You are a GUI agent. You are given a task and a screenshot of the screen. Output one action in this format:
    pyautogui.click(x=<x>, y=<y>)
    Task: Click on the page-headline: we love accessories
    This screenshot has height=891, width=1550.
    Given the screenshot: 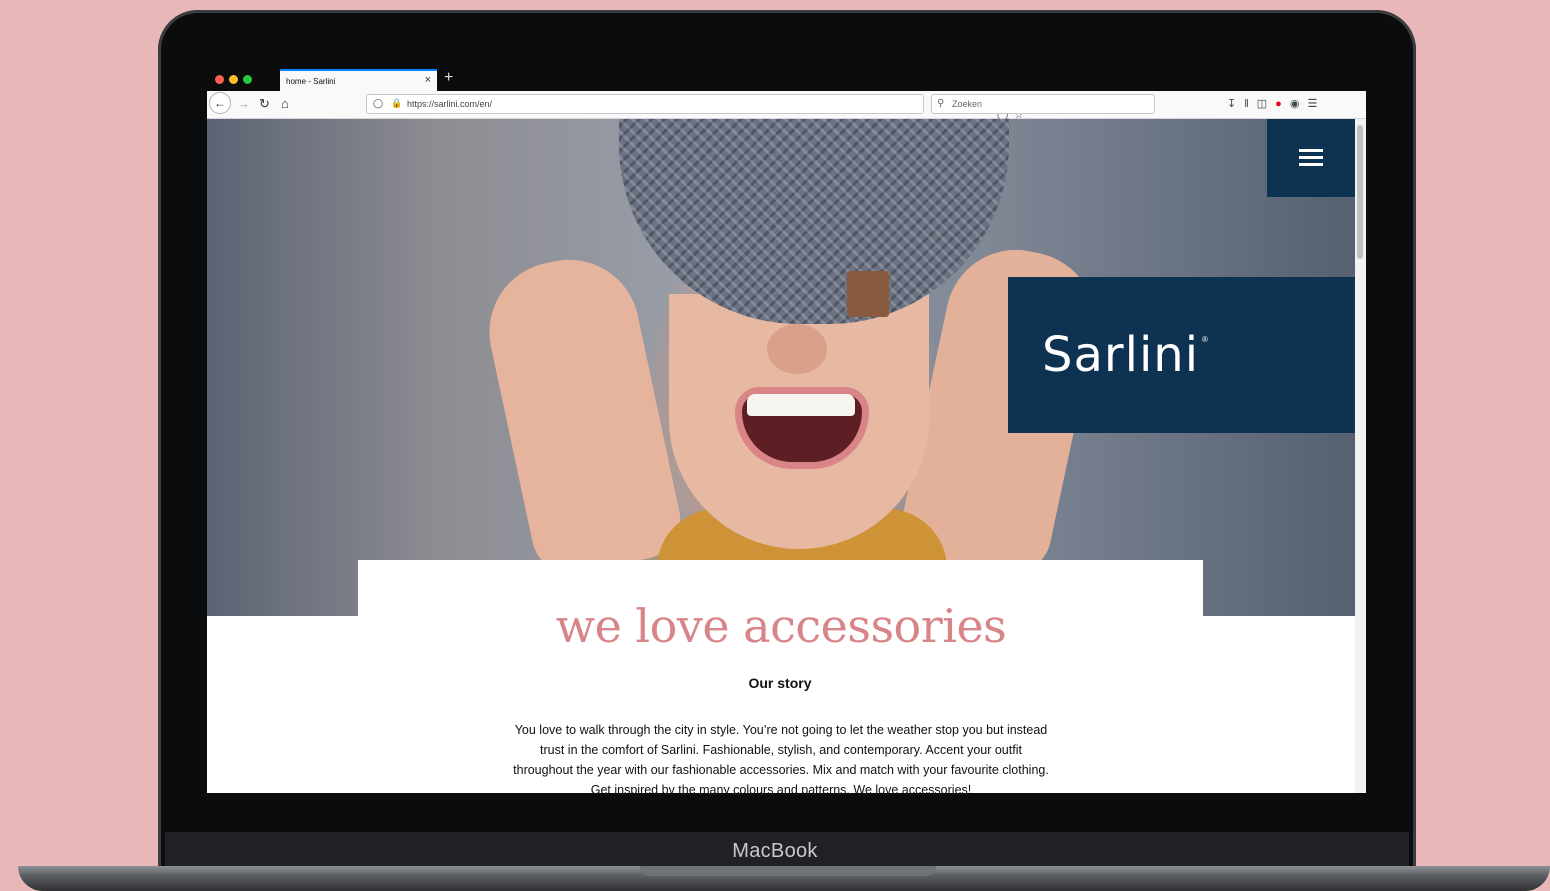 What is the action you would take?
    pyautogui.click(x=781, y=626)
    